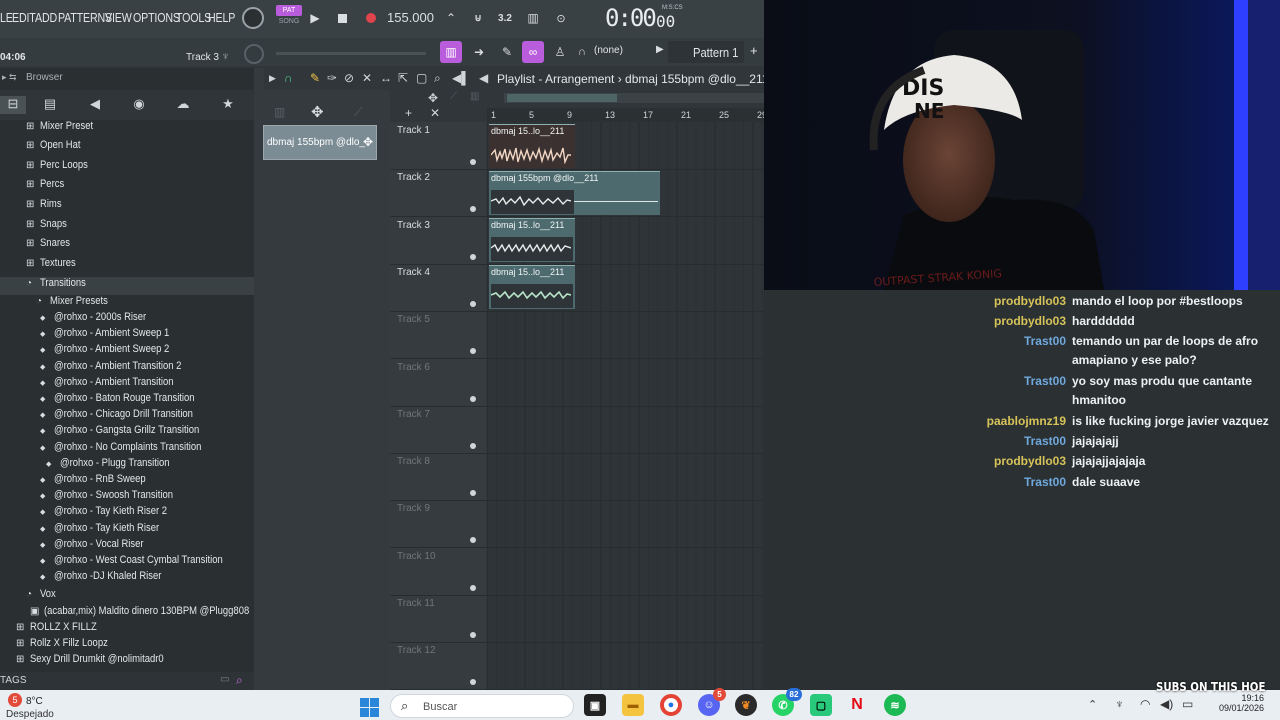 The width and height of the screenshot is (1280, 720). I want to click on track-name: Track 2, so click(413, 177).